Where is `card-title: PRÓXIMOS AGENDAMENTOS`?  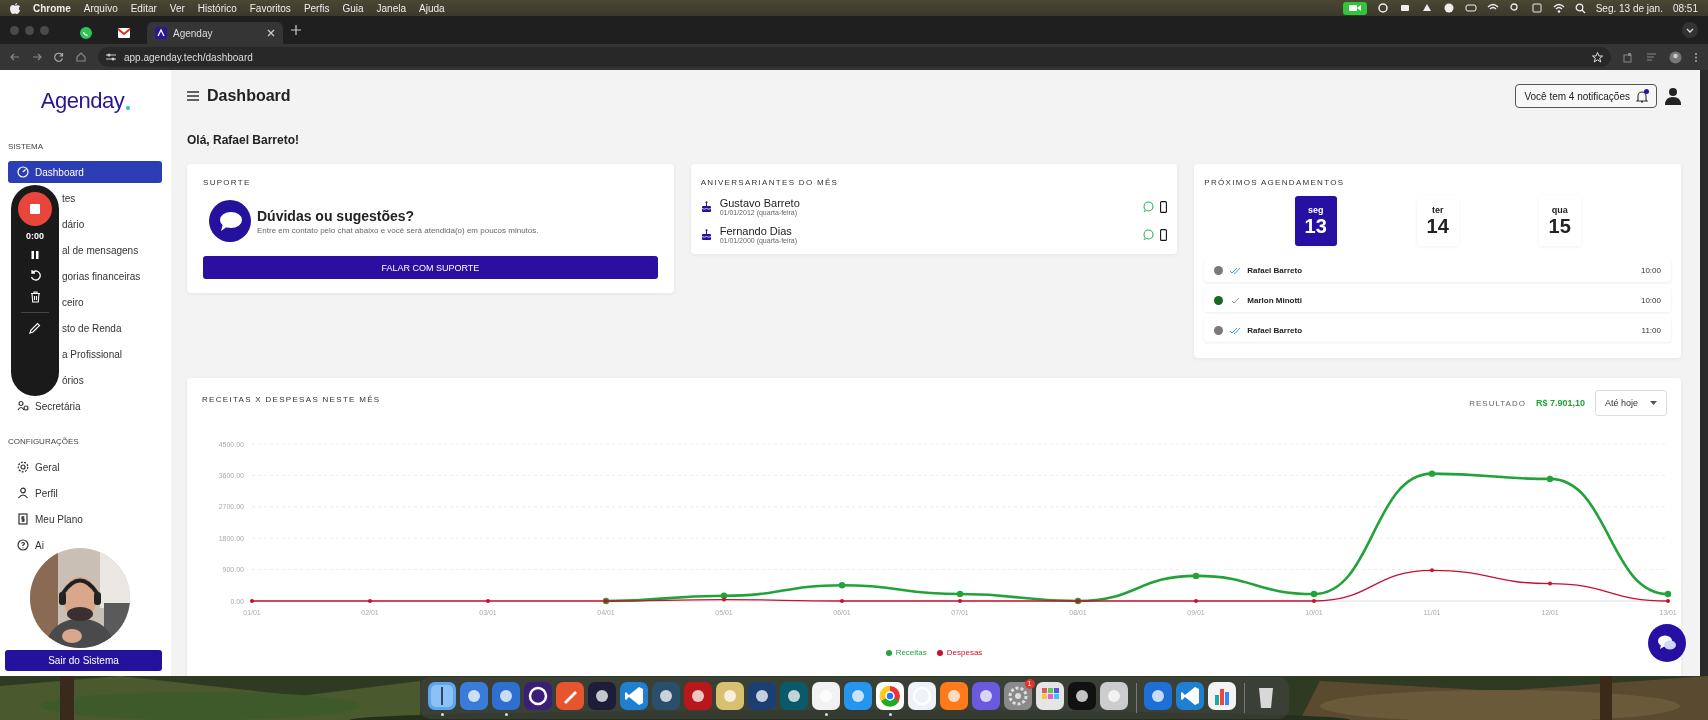 card-title: PRÓXIMOS AGENDAMENTOS is located at coordinates (1275, 183).